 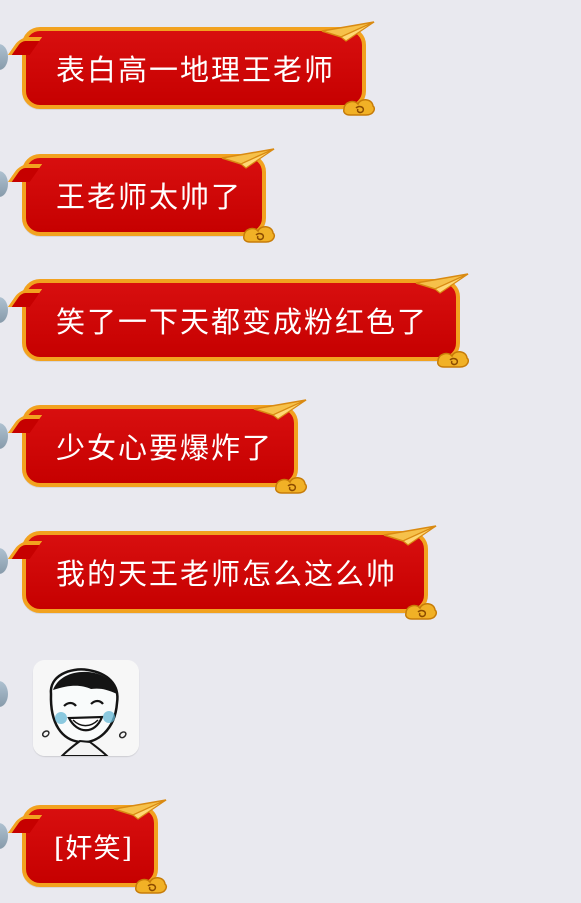 I want to click on message-bubble-2: 王老师太帅了, so click(x=149, y=195).